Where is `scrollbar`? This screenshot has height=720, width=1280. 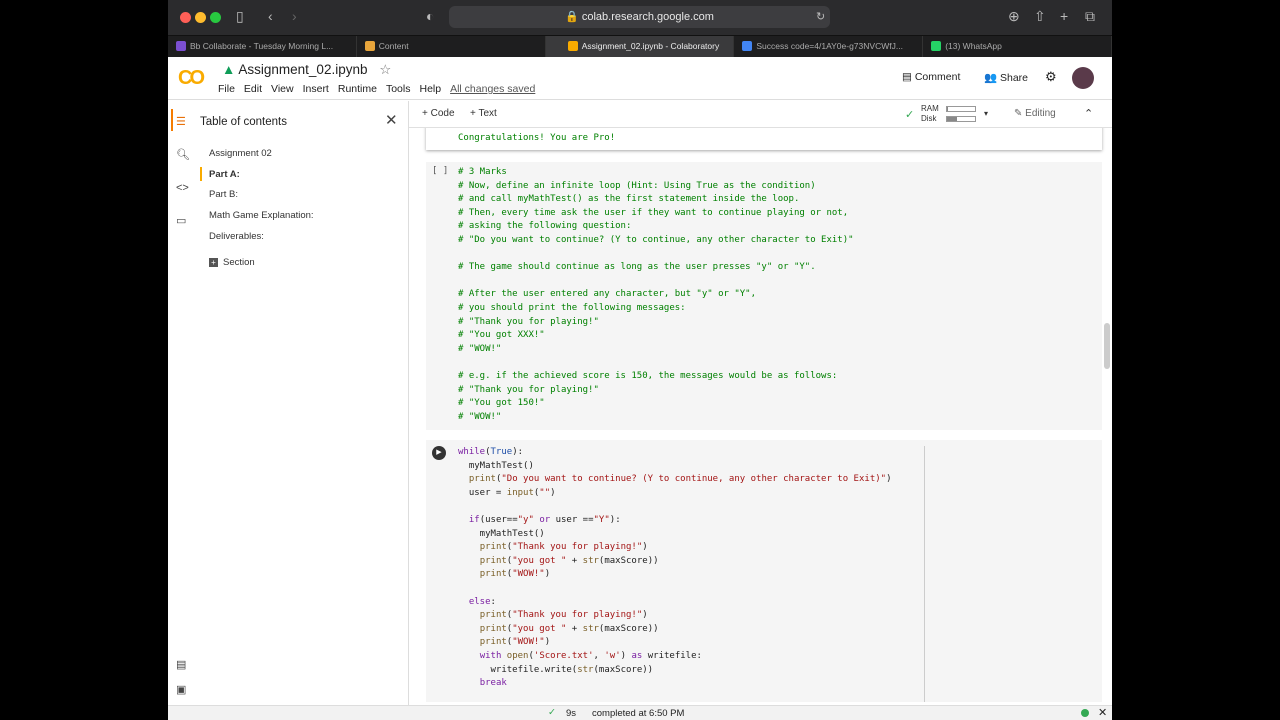 scrollbar is located at coordinates (1107, 346).